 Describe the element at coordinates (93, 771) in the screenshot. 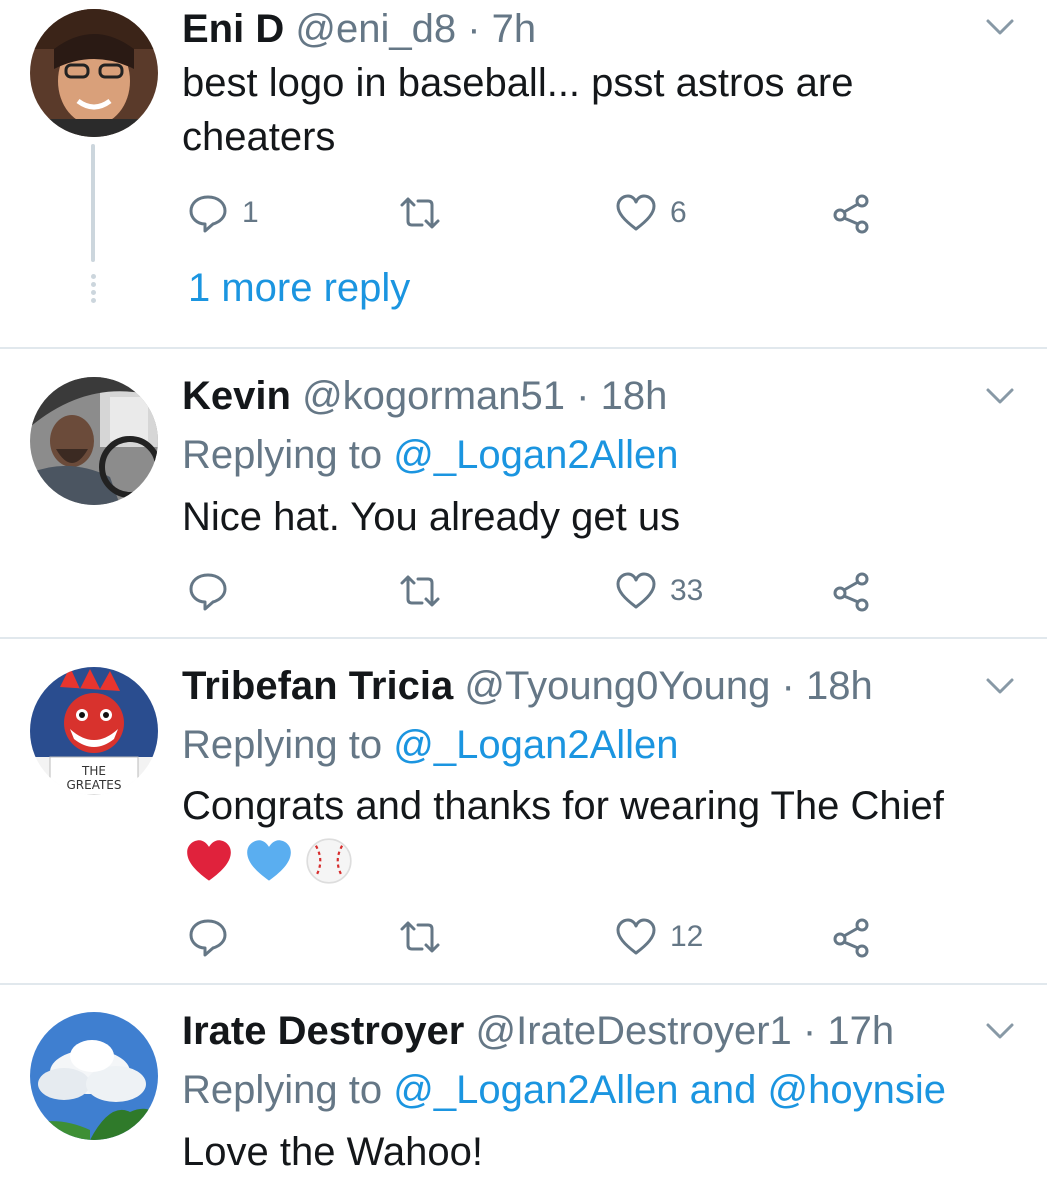

I see `avatar-text-the: THE` at that location.